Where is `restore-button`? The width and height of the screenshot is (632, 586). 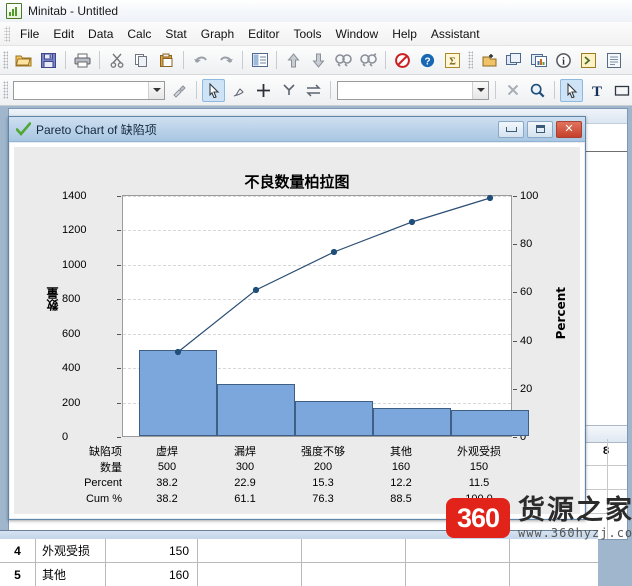 restore-button is located at coordinates (540, 129).